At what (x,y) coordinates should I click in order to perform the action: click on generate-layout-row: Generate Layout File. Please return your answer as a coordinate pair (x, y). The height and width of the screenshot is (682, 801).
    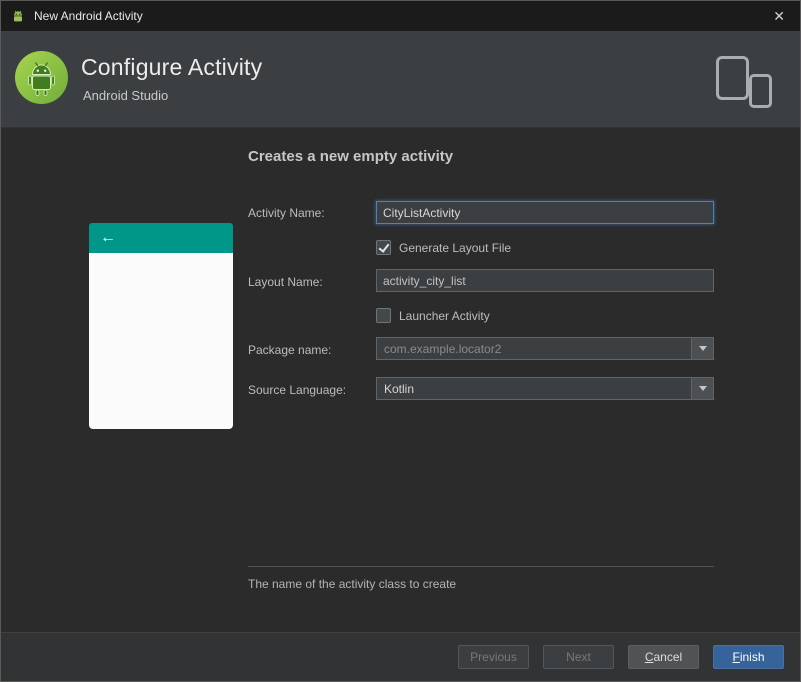
    Looking at the image, I should click on (443, 247).